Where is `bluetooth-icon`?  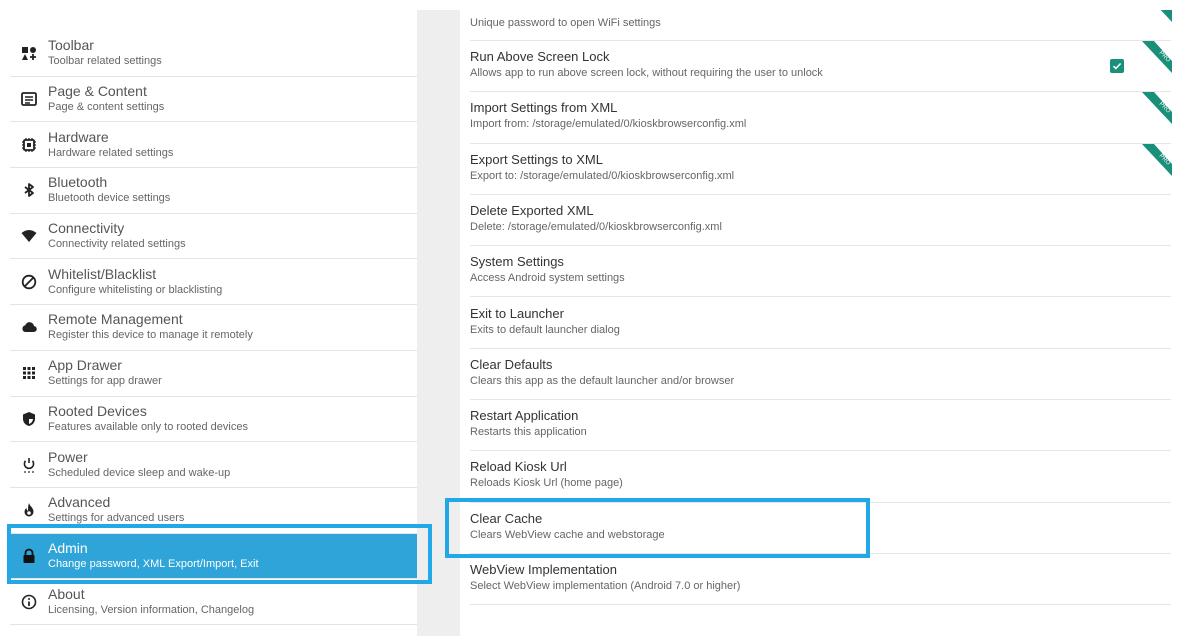 bluetooth-icon is located at coordinates (29, 190).